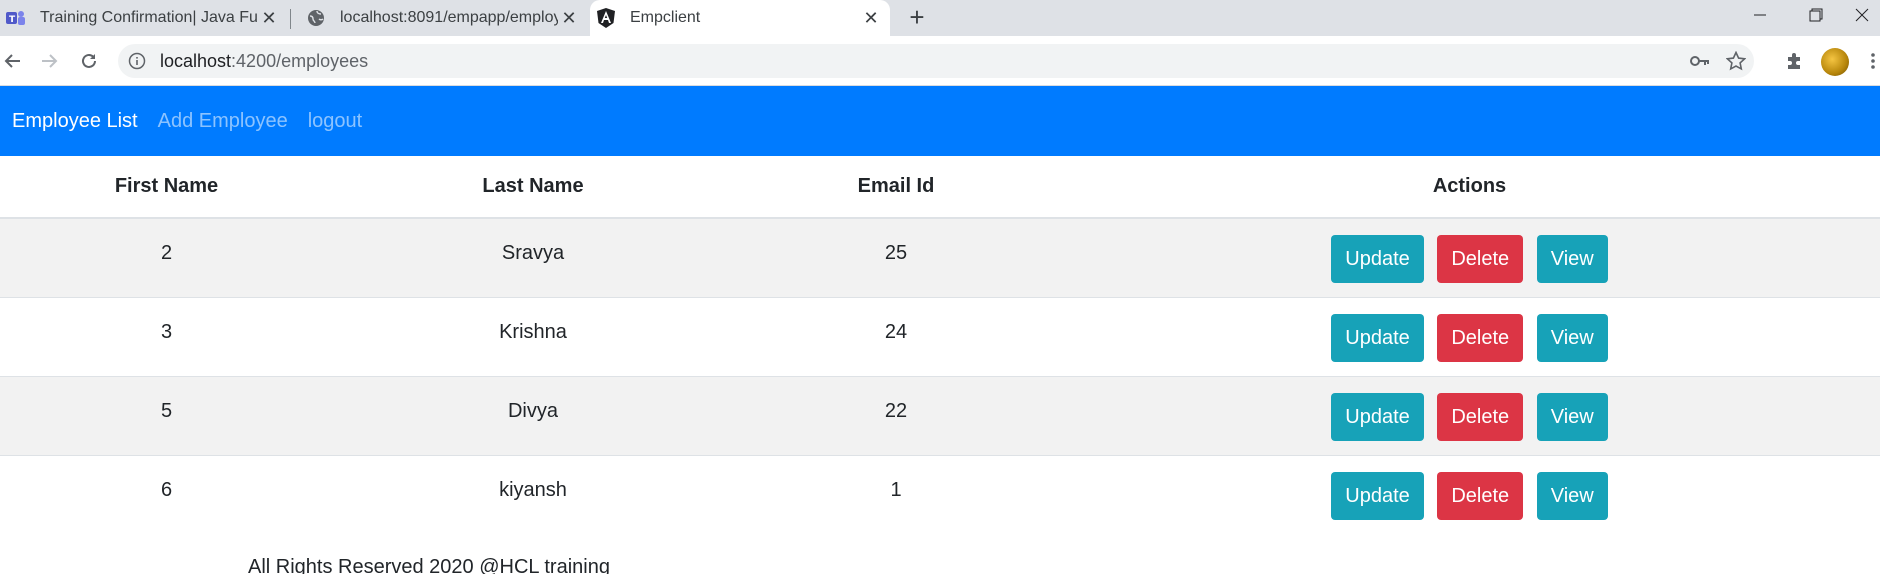  Describe the element at coordinates (1862, 15) in the screenshot. I see `window-close-button` at that location.